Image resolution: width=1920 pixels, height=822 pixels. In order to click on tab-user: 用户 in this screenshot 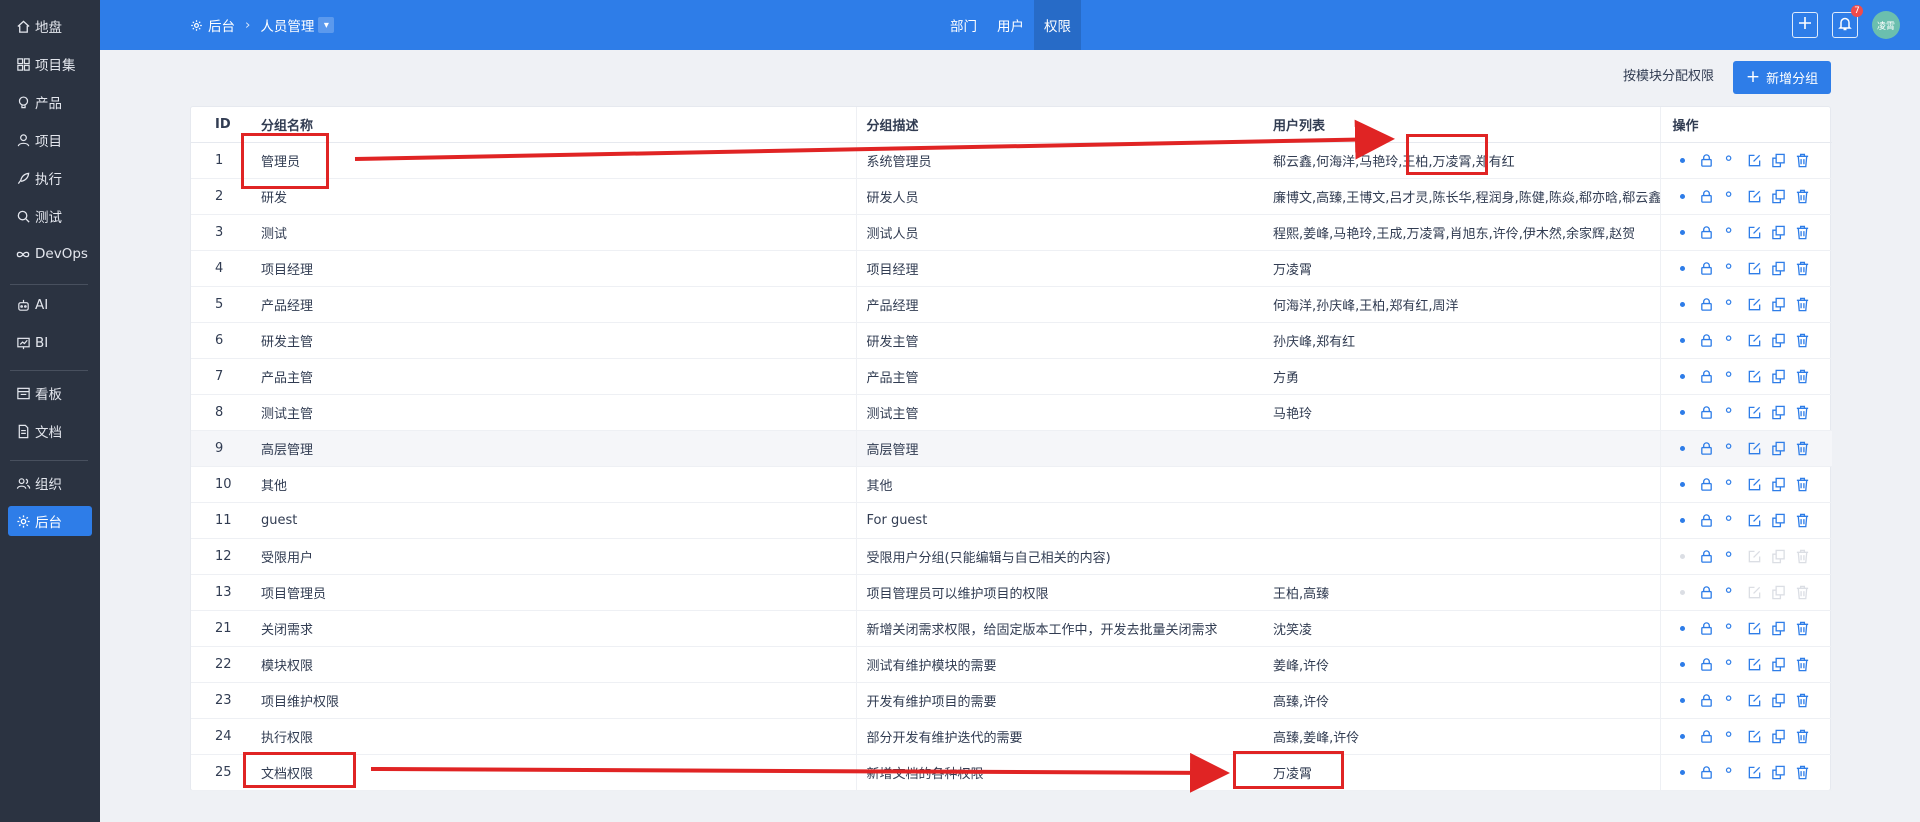, I will do `click(1010, 25)`.